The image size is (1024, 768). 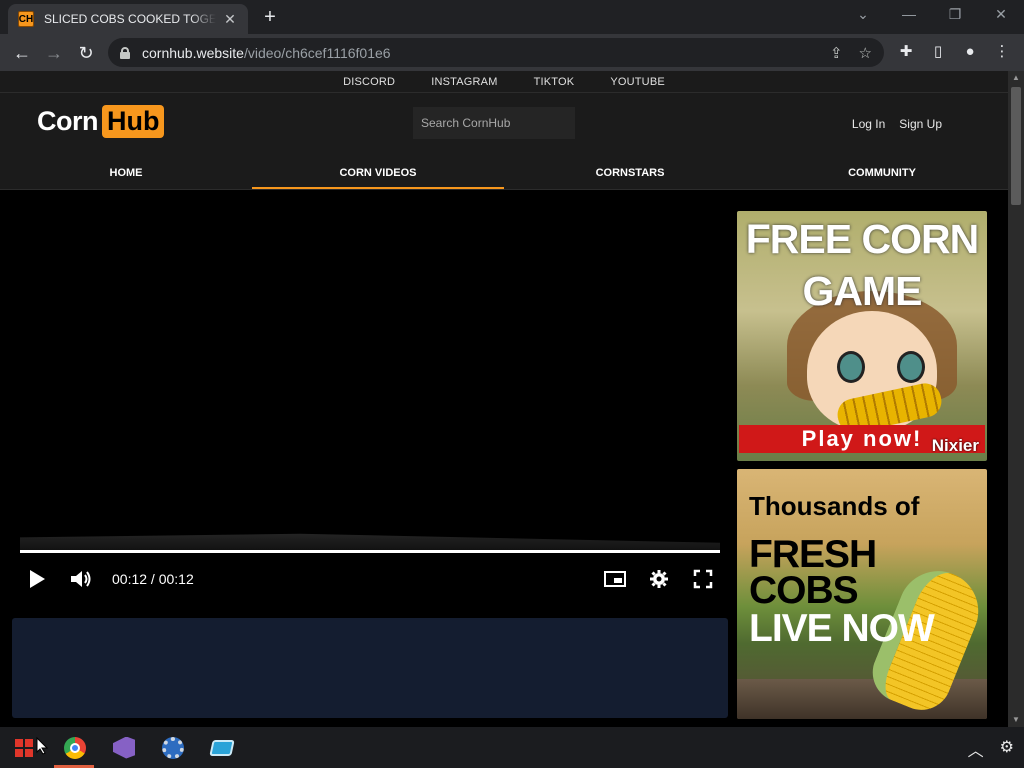 I want to click on search-input, so click(x=494, y=123).